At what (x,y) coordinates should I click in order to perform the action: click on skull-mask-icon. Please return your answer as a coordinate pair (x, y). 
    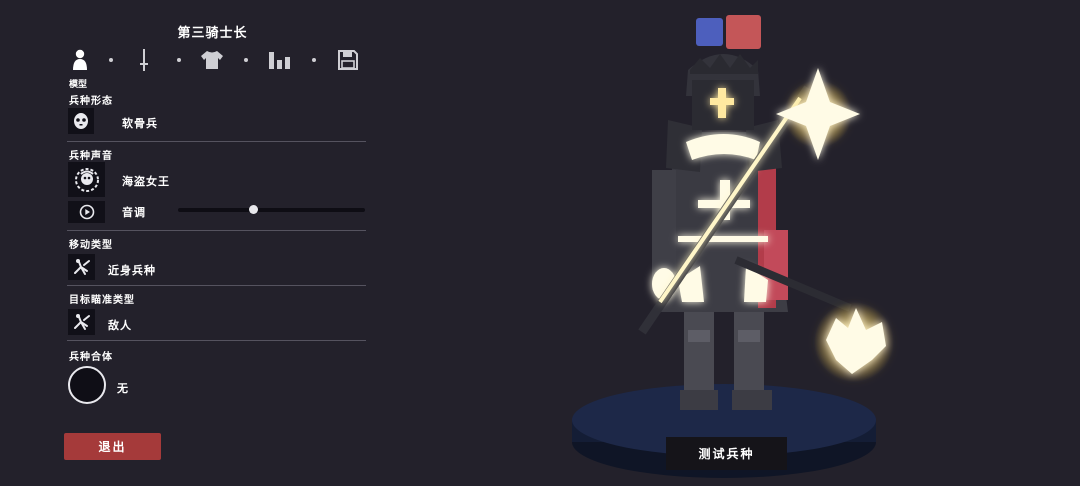
    Looking at the image, I should click on (81, 121).